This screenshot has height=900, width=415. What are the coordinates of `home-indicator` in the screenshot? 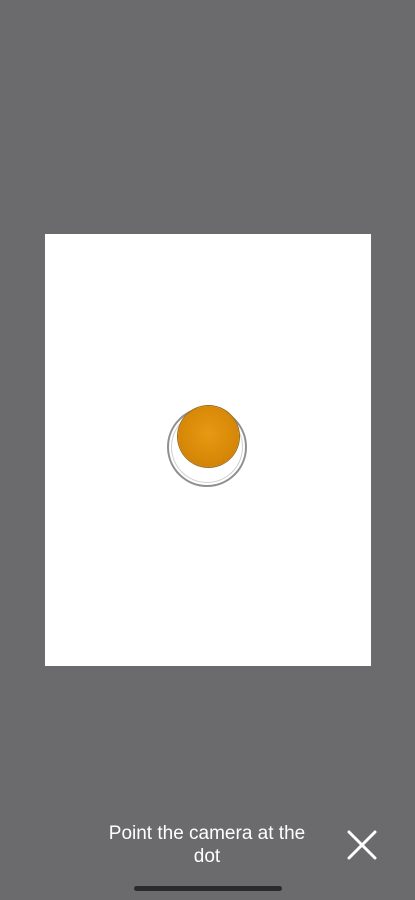 It's located at (208, 888).